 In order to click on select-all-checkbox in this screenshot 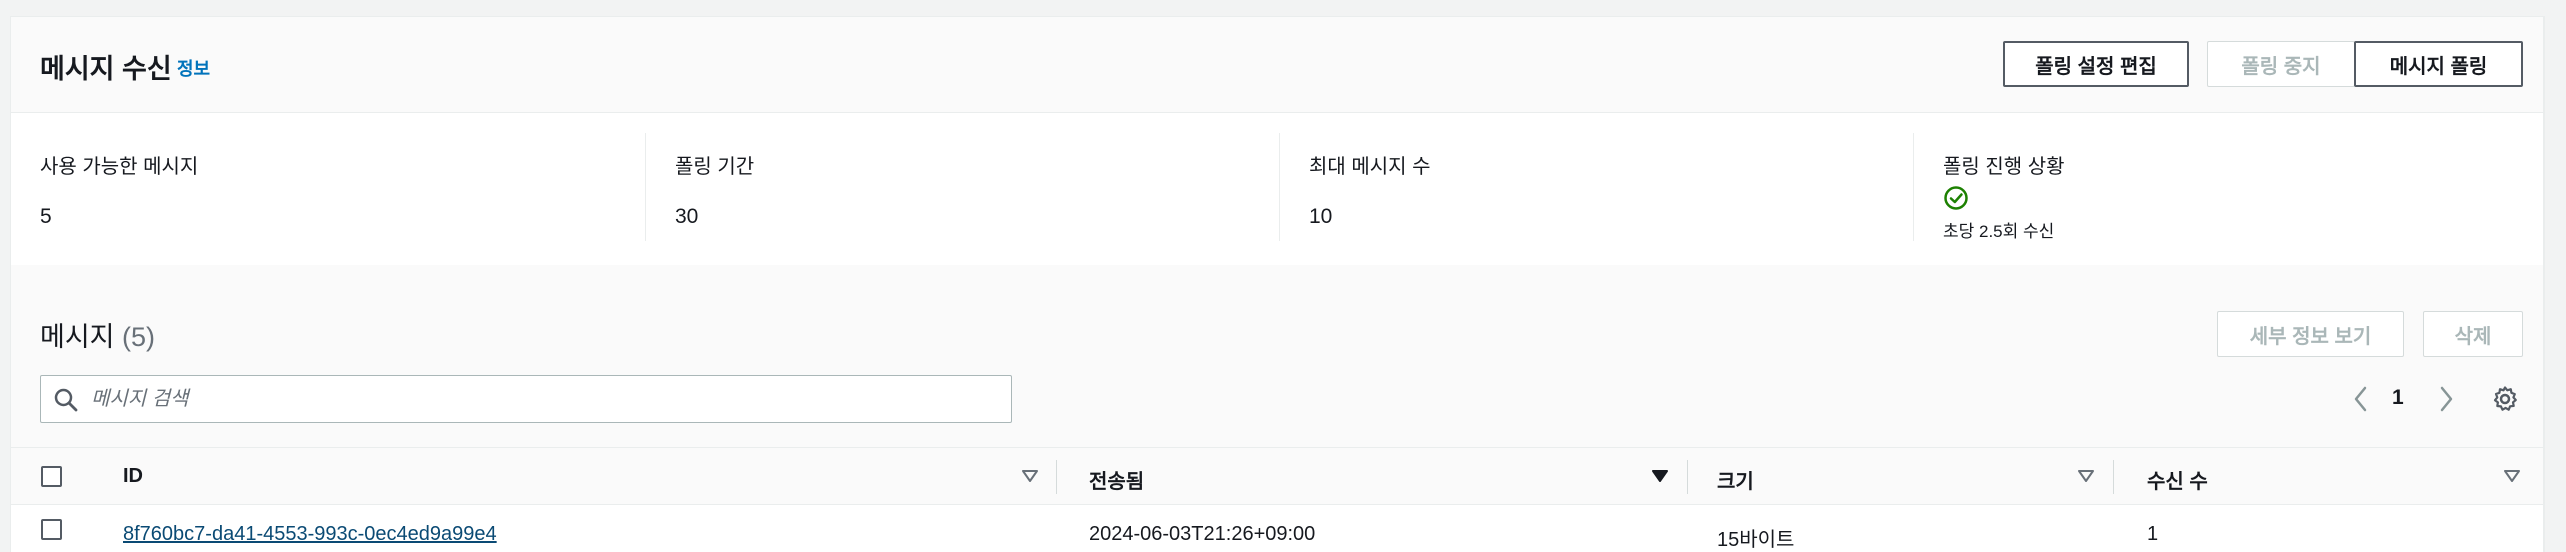, I will do `click(51, 476)`.